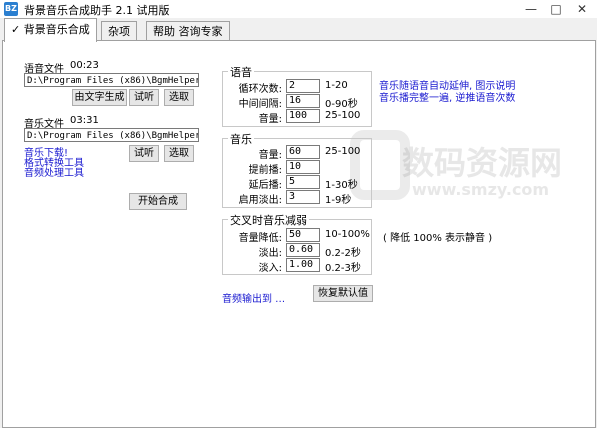 This screenshot has width=597, height=428. I want to click on generate-from-text-button: 由文字生成, so click(99, 97).